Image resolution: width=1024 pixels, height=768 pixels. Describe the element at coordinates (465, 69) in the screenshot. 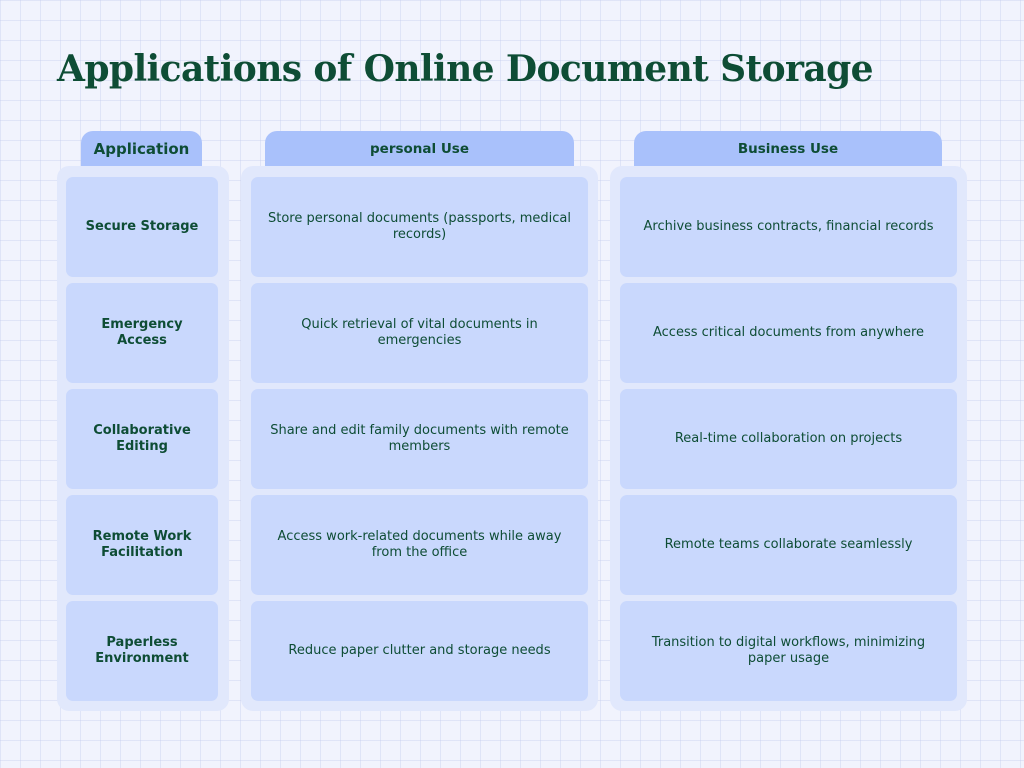

I see `page-title: Applications of Online Document Storage` at that location.